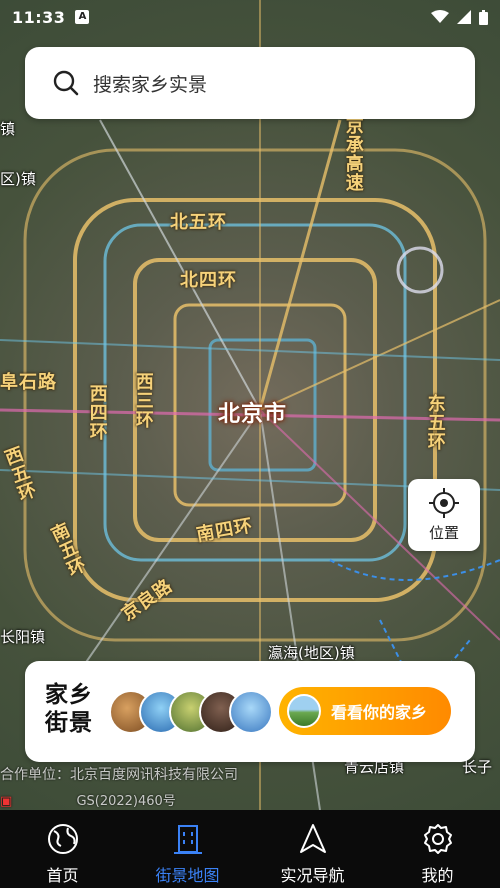 This screenshot has height=888, width=500. Describe the element at coordinates (18, 179) in the screenshot. I see `map-label-town-2: 区)镇` at that location.